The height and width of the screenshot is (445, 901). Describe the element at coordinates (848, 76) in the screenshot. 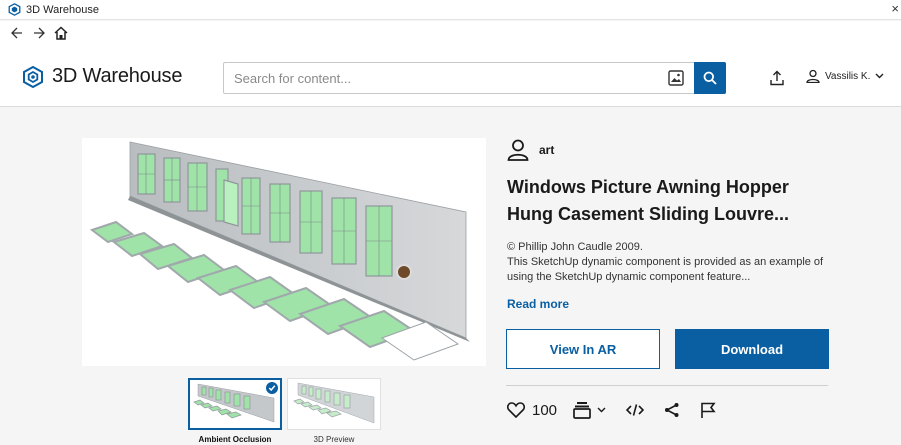

I see `user-name: Vassilis K.` at that location.